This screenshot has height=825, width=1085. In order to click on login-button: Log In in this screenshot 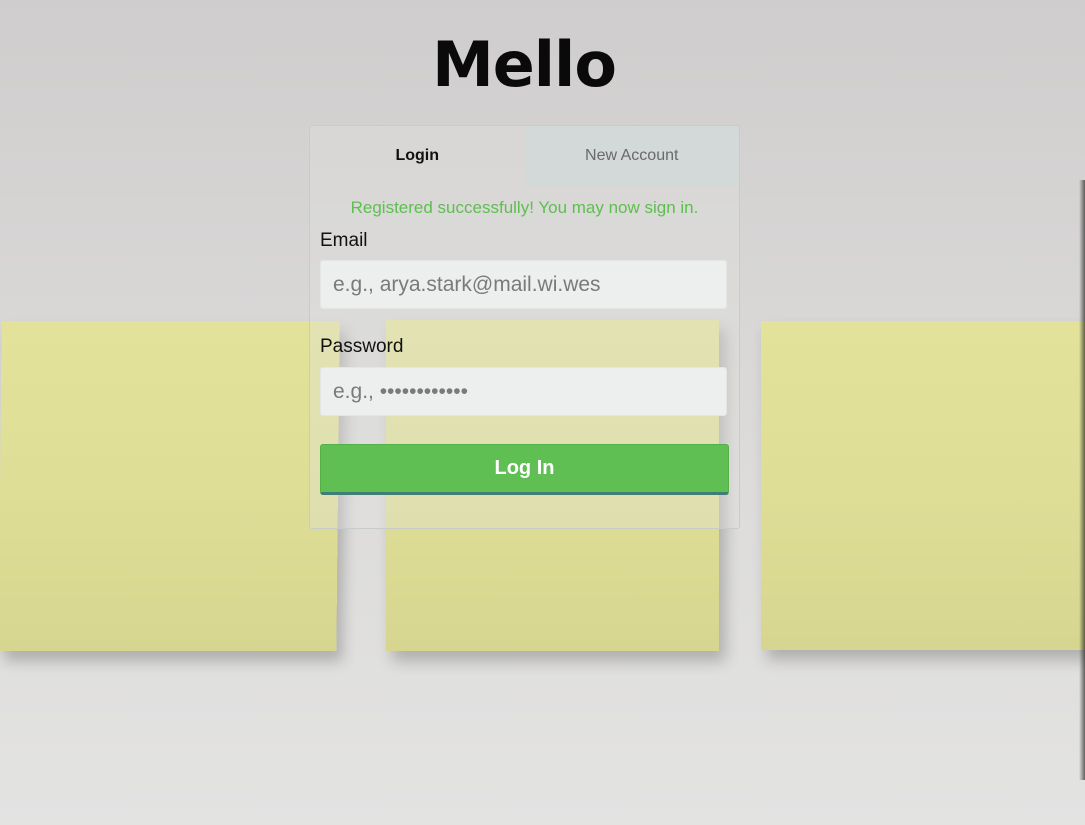, I will do `click(524, 469)`.